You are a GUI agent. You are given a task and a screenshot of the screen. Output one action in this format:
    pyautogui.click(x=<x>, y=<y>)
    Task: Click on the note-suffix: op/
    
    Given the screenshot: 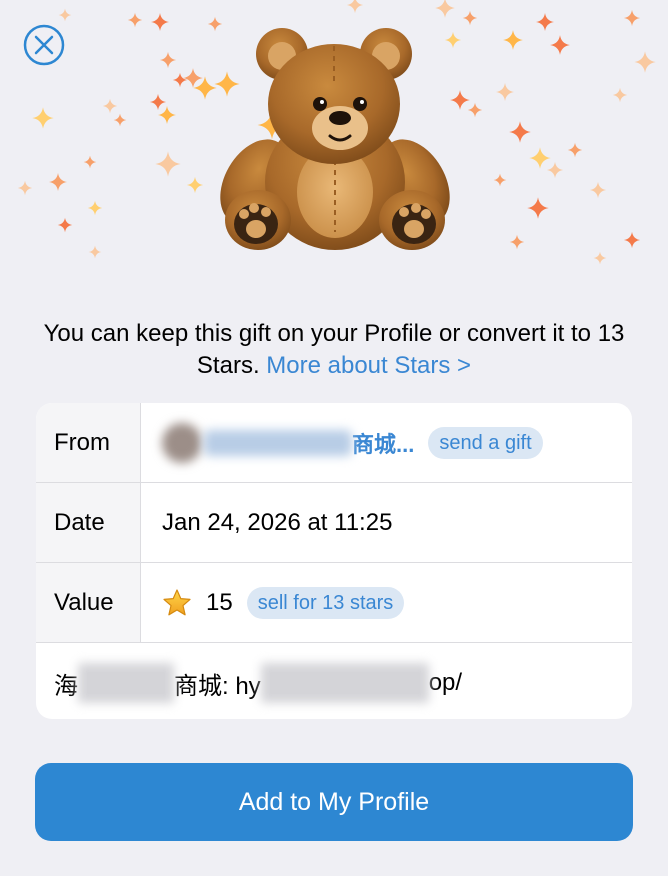 What is the action you would take?
    pyautogui.click(x=445, y=682)
    